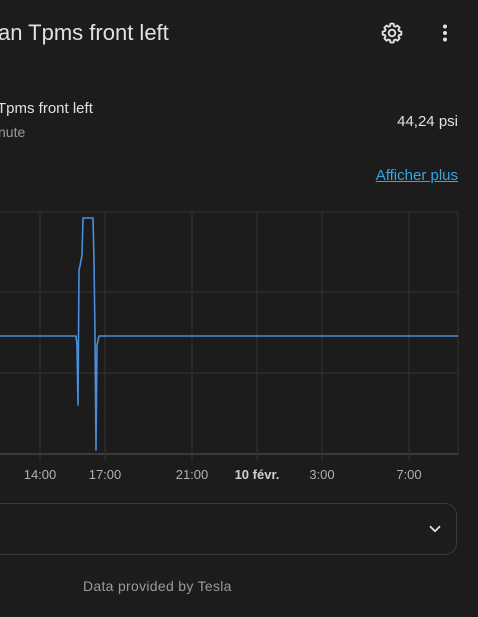 This screenshot has height=617, width=478. I want to click on attributes-expander, so click(228, 529).